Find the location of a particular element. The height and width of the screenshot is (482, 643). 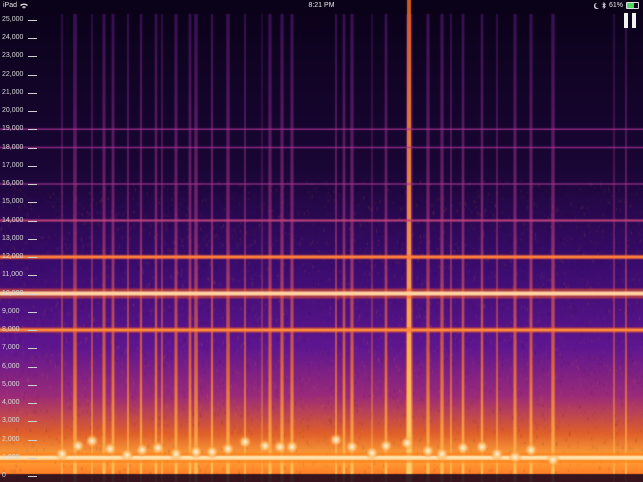

tick-label: 4,000 is located at coordinates (11, 402).